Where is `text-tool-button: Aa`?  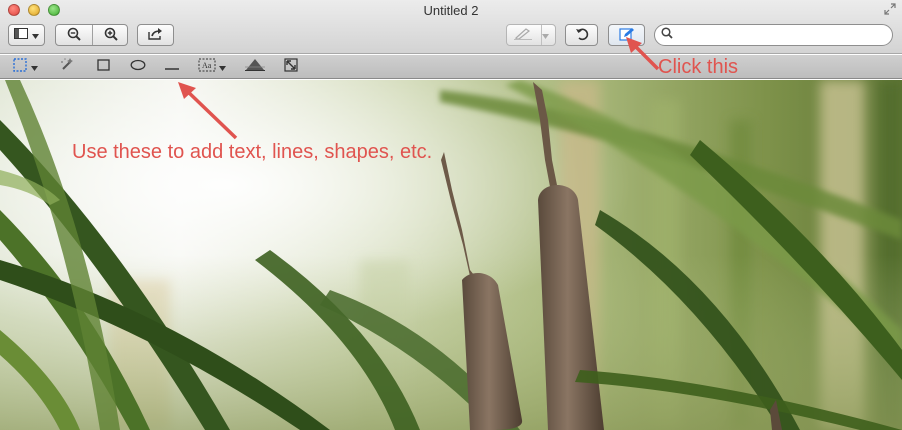
text-tool-button: Aa is located at coordinates (212, 67).